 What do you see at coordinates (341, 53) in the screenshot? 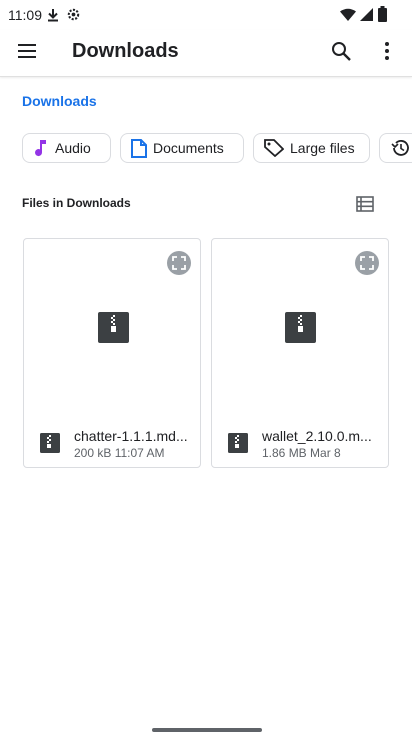
I see `search-icon` at bounding box center [341, 53].